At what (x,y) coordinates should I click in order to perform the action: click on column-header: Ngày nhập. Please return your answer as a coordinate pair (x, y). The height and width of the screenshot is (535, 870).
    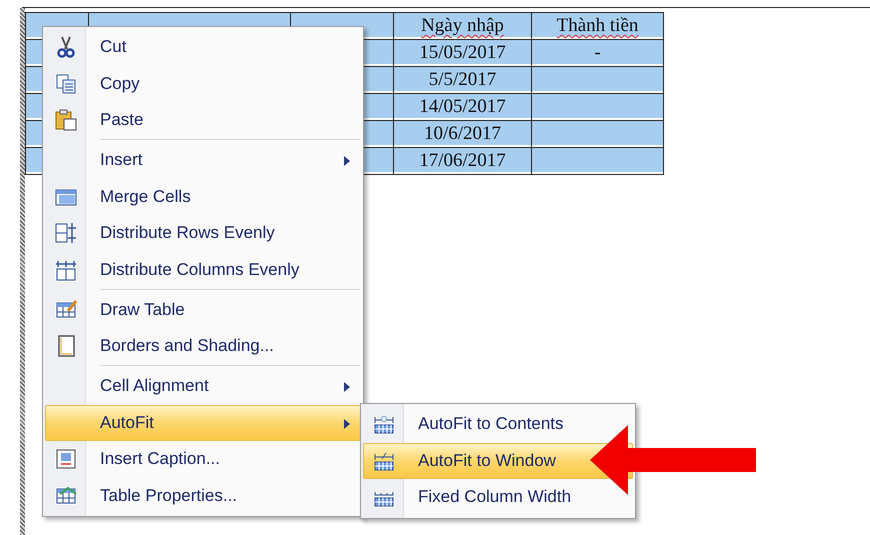
    Looking at the image, I should click on (463, 26).